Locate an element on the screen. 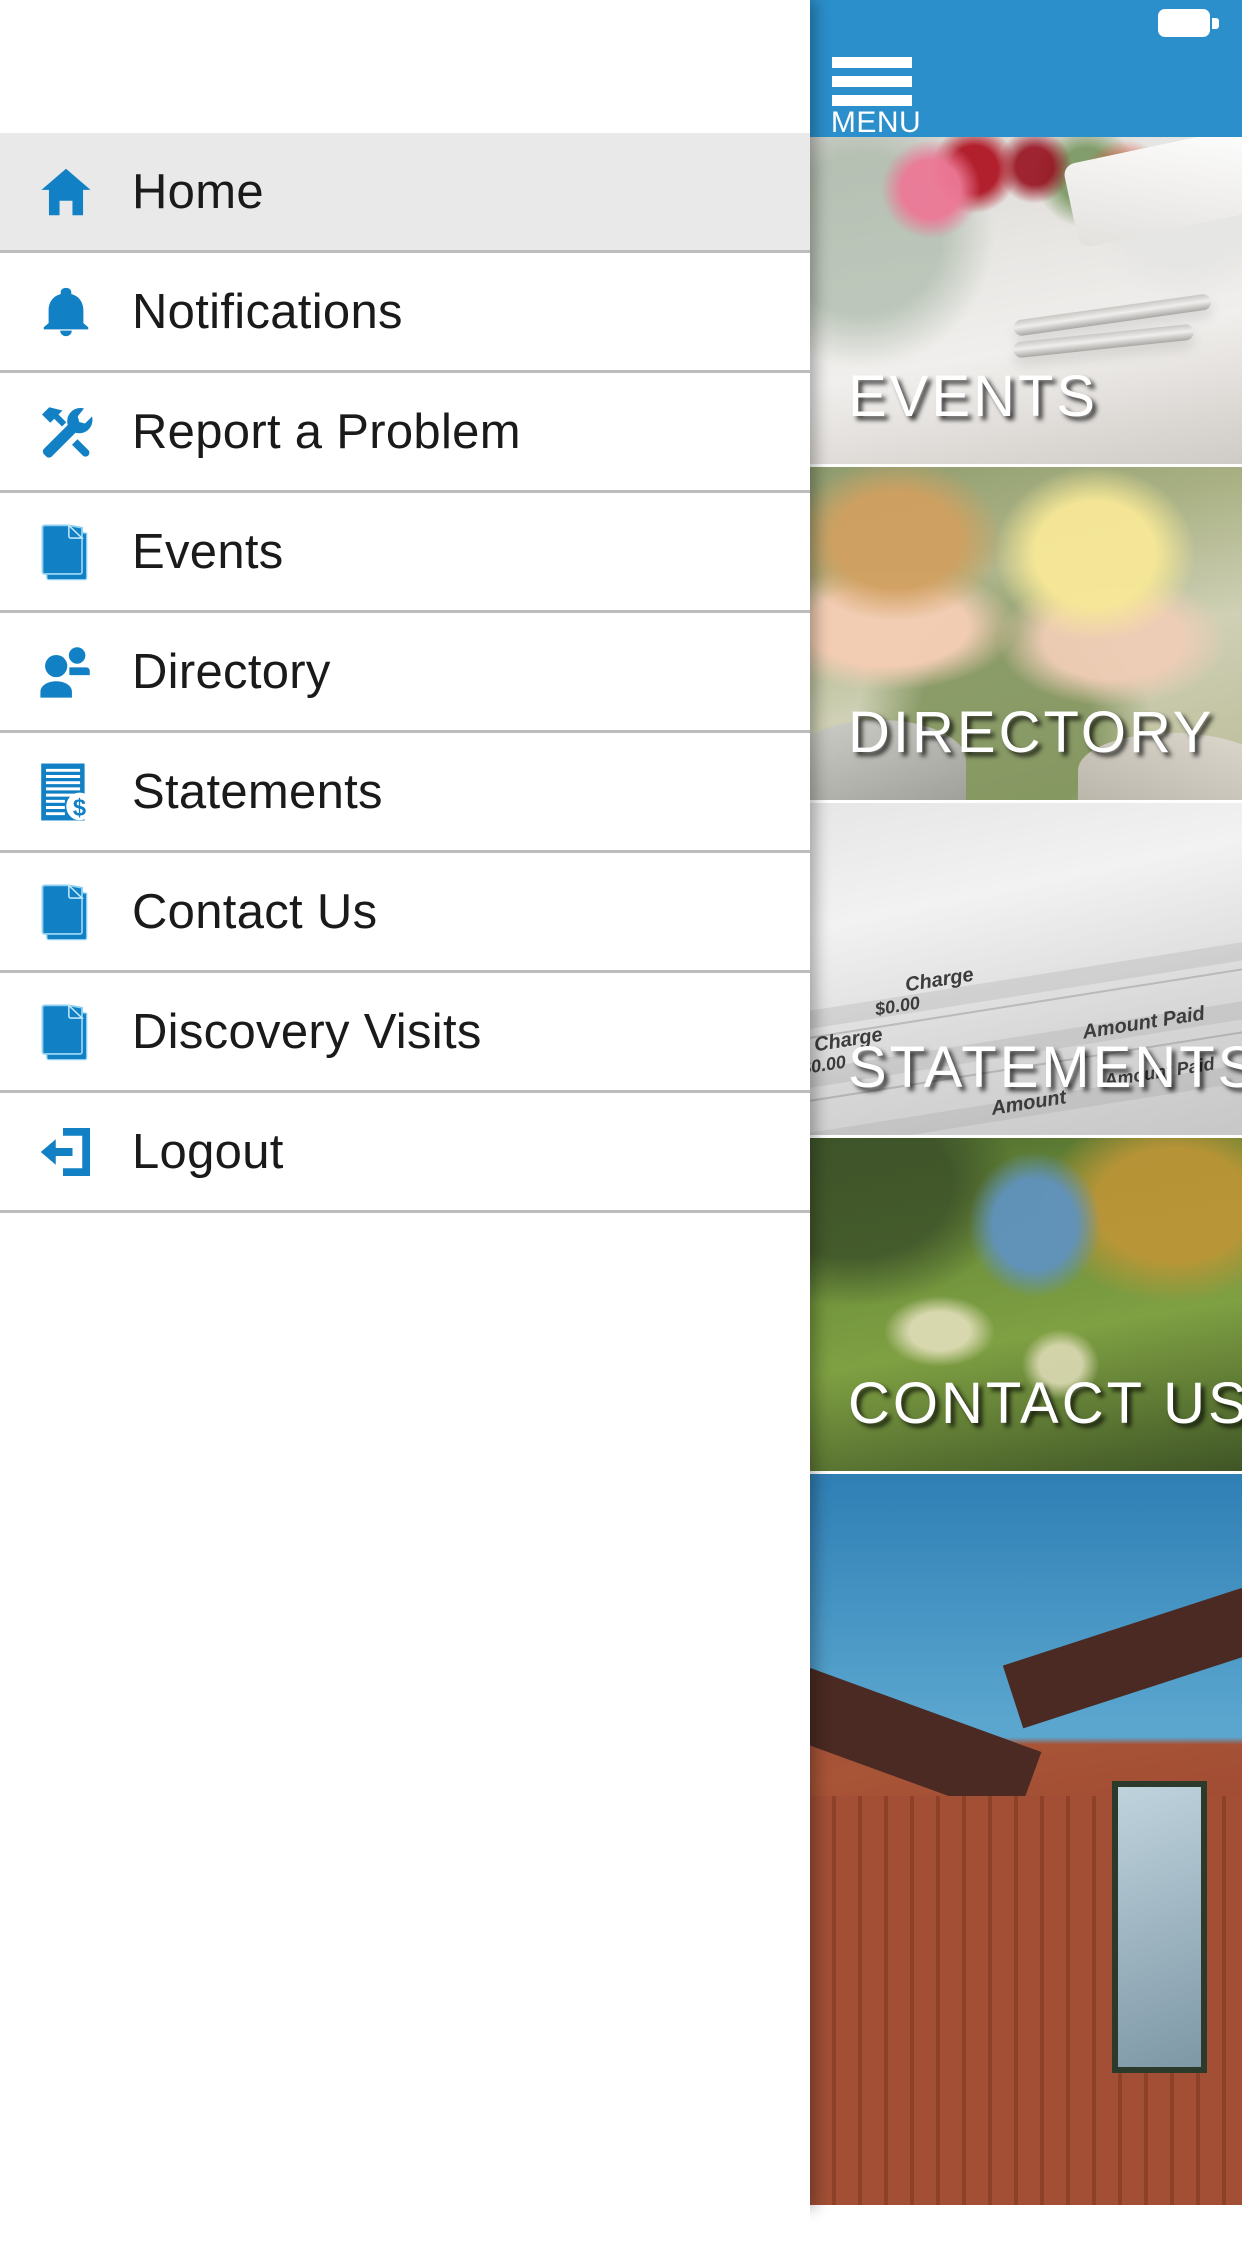 This screenshot has height=2263, width=1242. sidebar-item-home: Home is located at coordinates (405, 193).